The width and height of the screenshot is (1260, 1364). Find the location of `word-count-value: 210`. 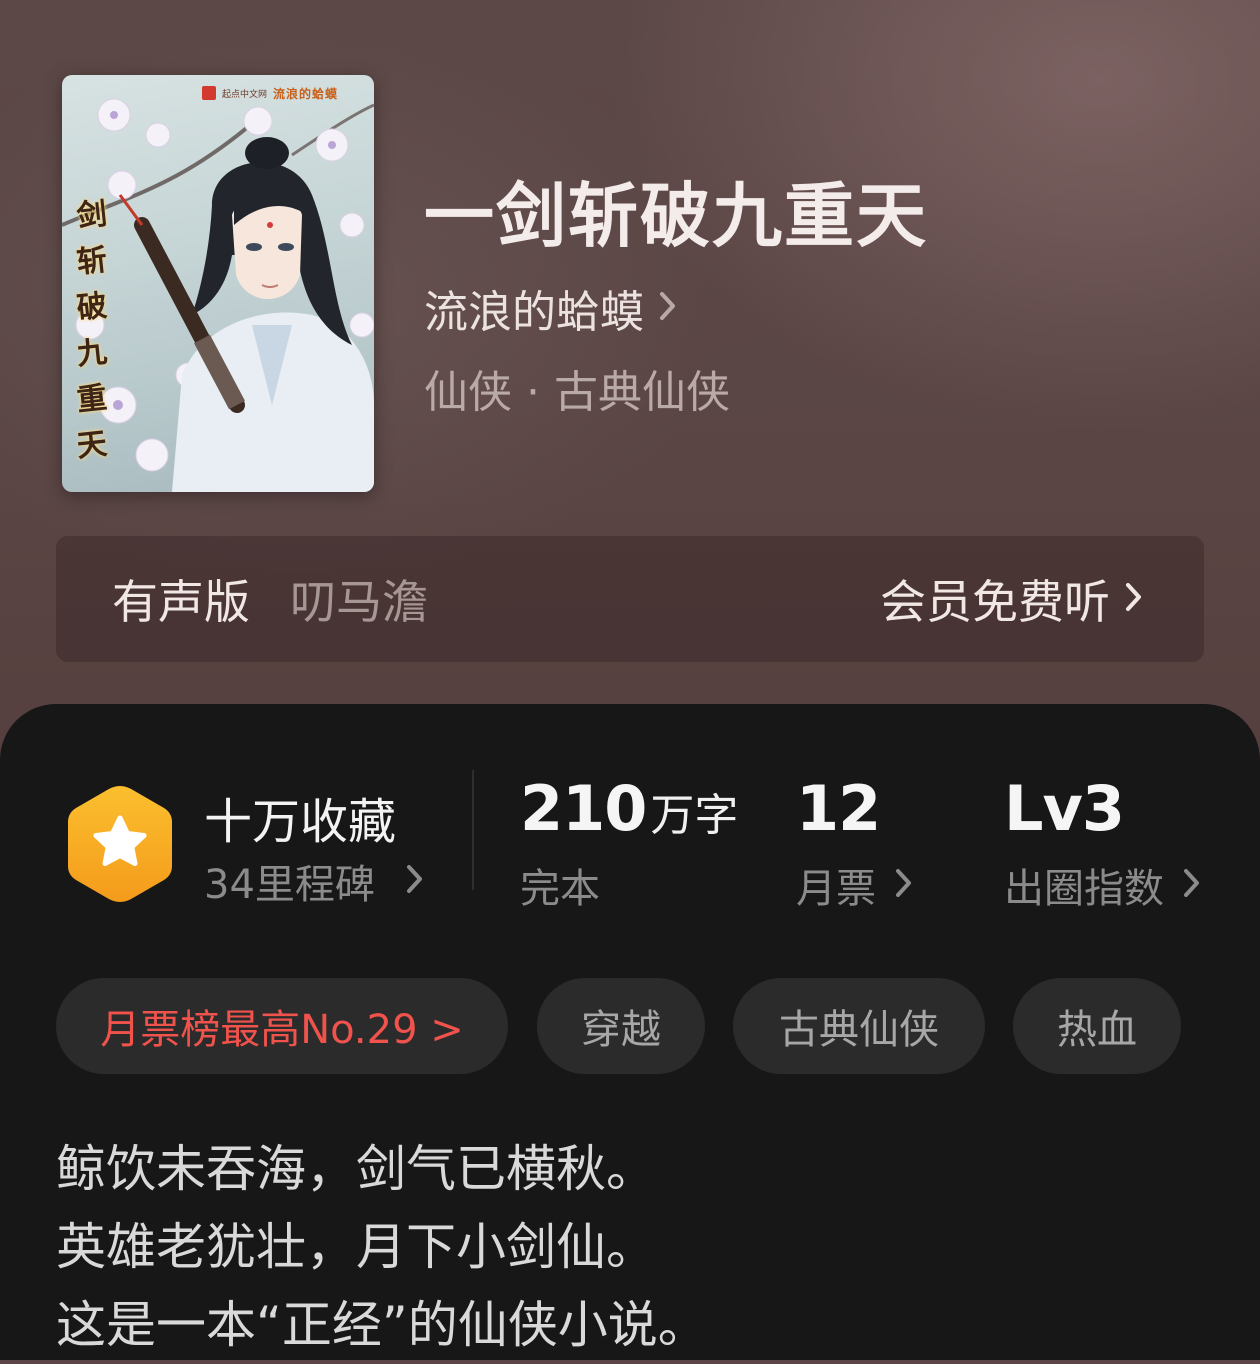

word-count-value: 210 is located at coordinates (583, 808).